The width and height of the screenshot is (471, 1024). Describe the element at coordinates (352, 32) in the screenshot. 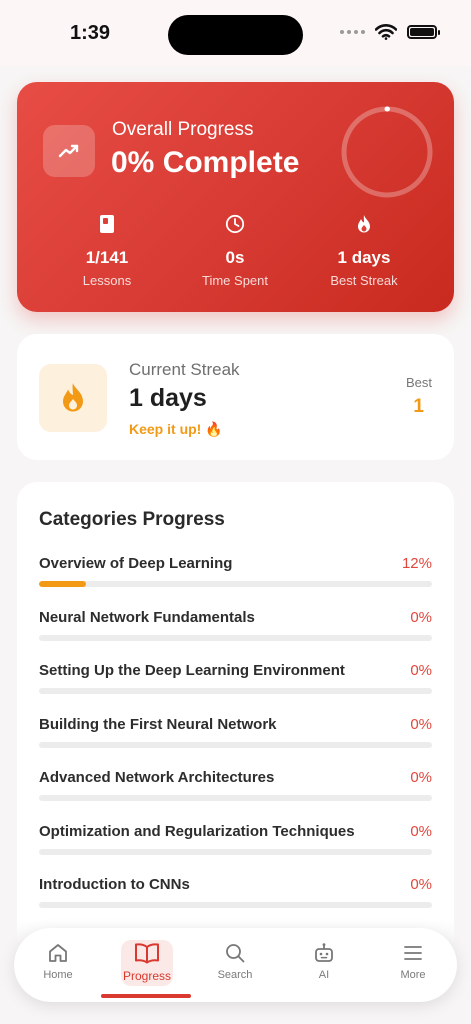

I see `signal-dots-icon` at that location.